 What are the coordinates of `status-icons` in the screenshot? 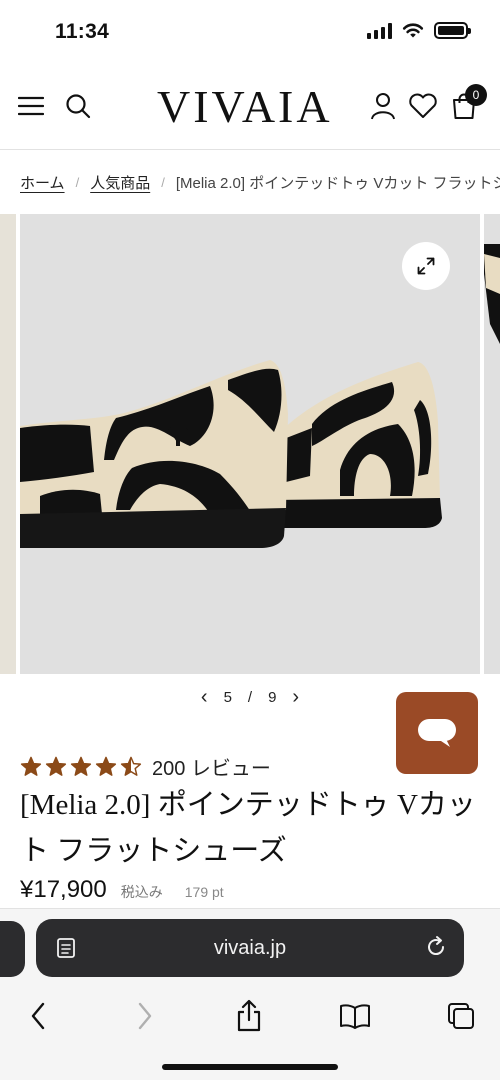 It's located at (419, 30).